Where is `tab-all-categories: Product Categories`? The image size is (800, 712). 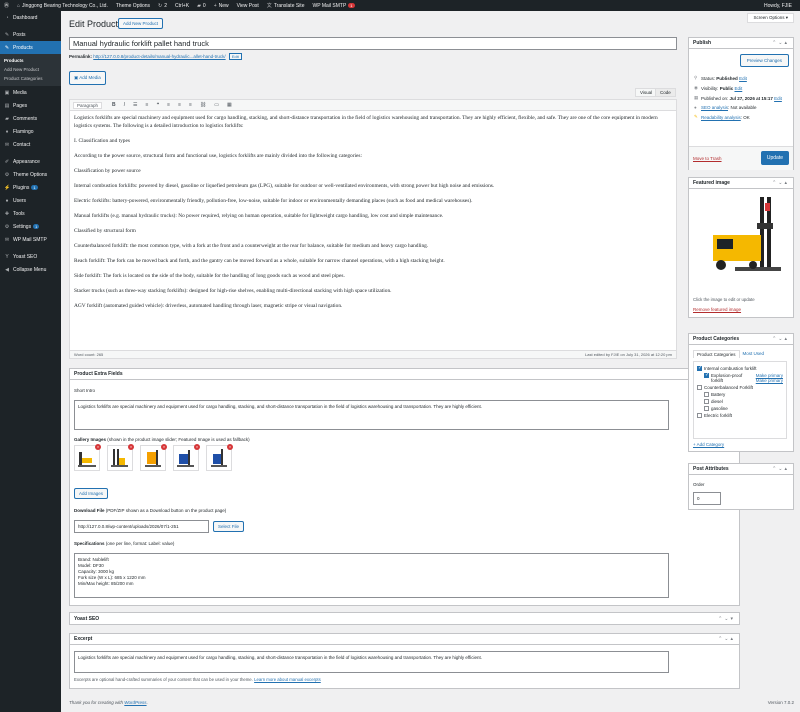
tab-all-categories: Product Categories is located at coordinates (716, 354).